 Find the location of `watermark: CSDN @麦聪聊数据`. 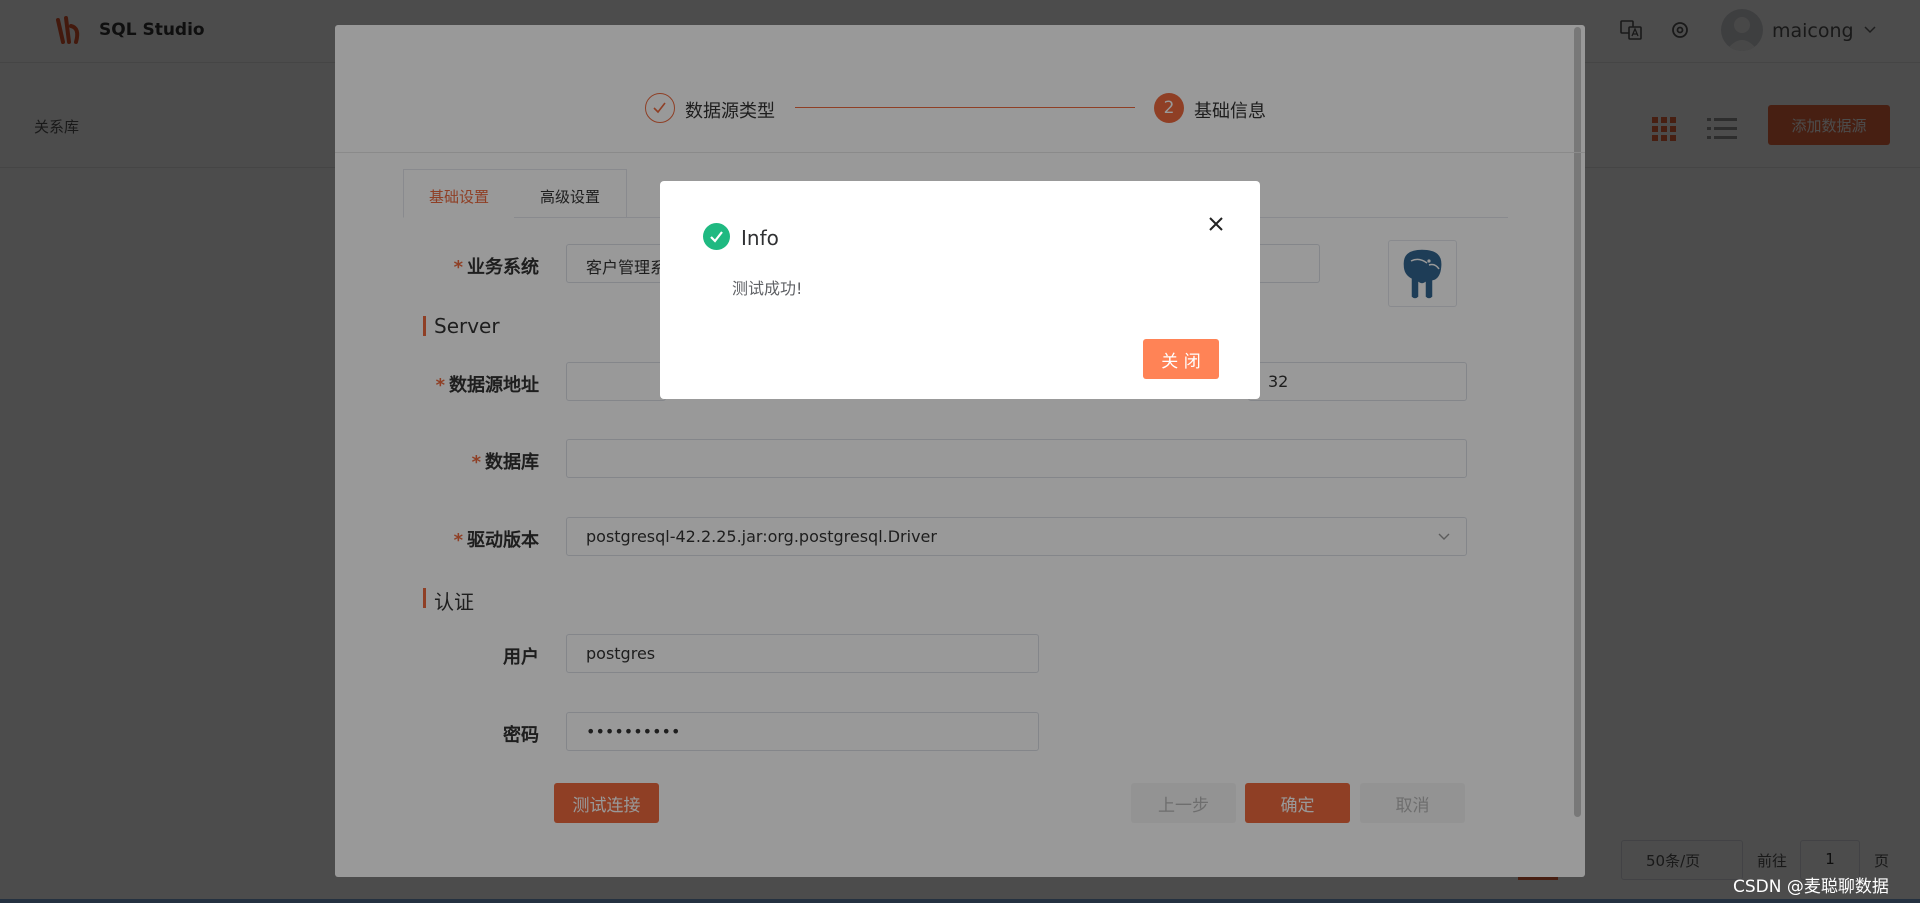

watermark: CSDN @麦聪聊数据 is located at coordinates (1811, 887).